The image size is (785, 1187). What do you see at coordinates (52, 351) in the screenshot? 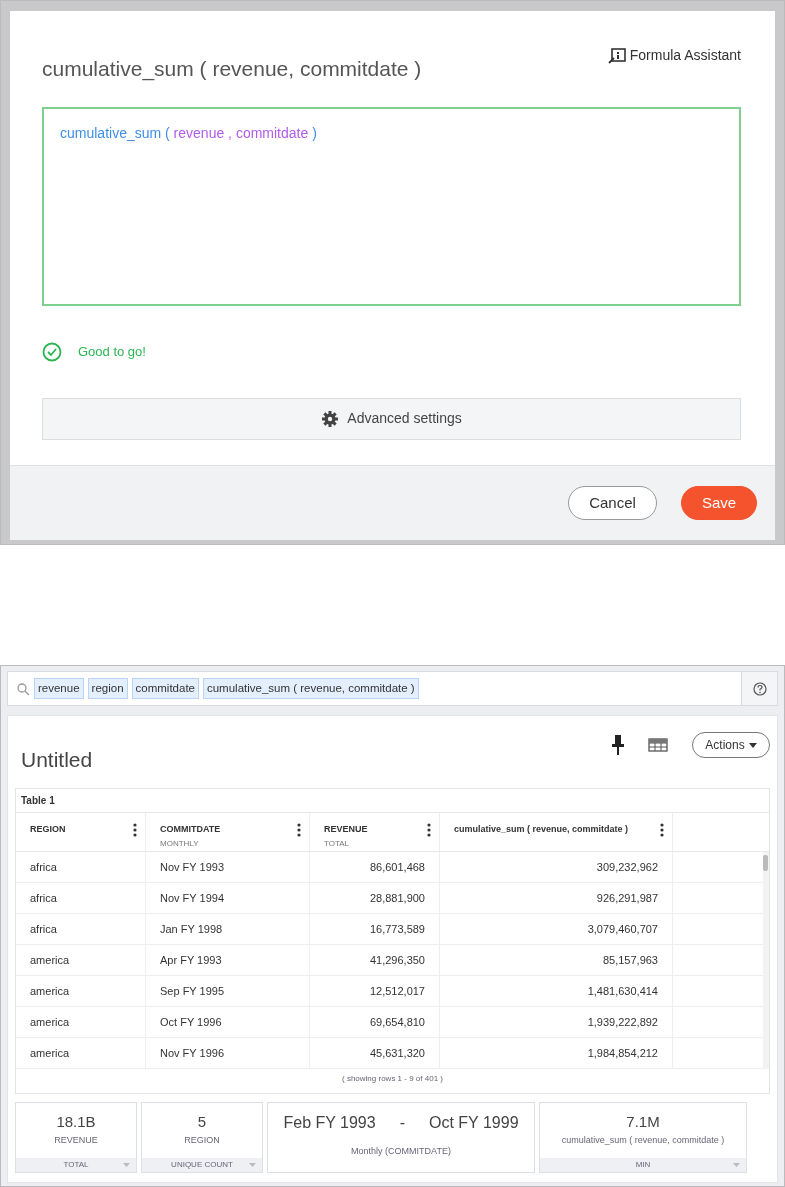
I see `check-circle-icon` at bounding box center [52, 351].